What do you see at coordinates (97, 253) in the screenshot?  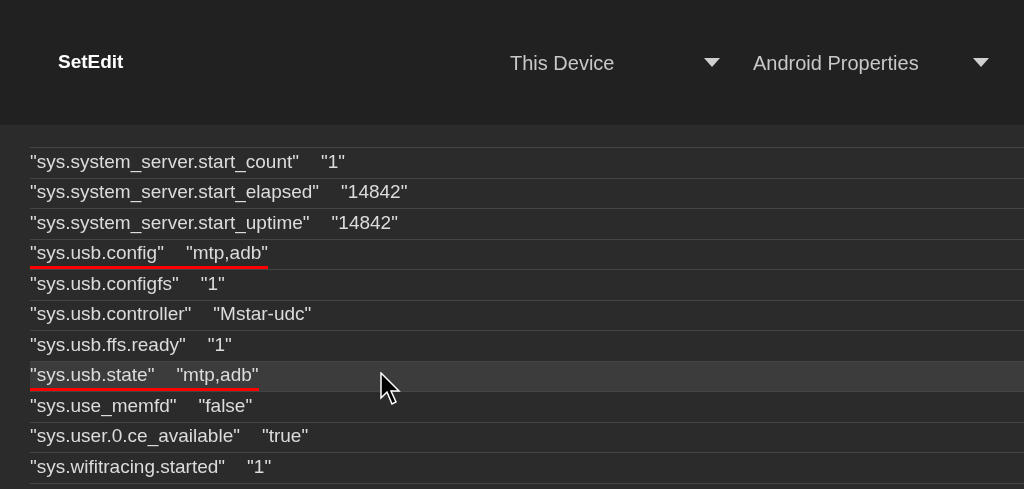 I see `property-key: "sys.usb.config"` at bounding box center [97, 253].